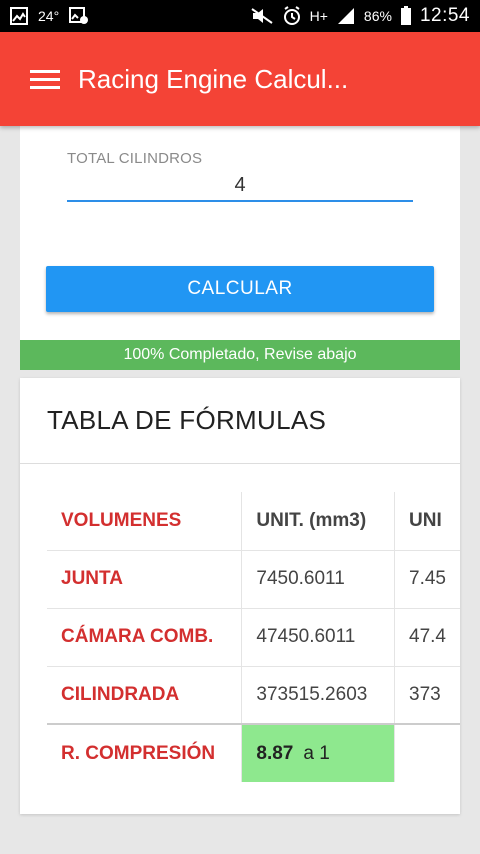 The image size is (480, 854). Describe the element at coordinates (427, 695) in the screenshot. I see `row-value-partial: 373` at that location.